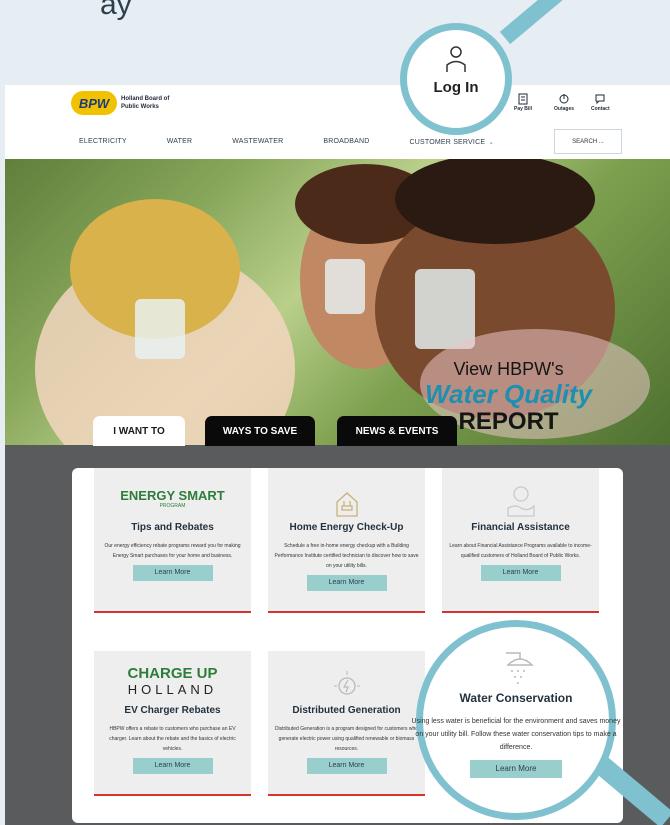 This screenshot has height=825, width=670. What do you see at coordinates (172, 527) in the screenshot?
I see `card-title: Tips and Rebates` at bounding box center [172, 527].